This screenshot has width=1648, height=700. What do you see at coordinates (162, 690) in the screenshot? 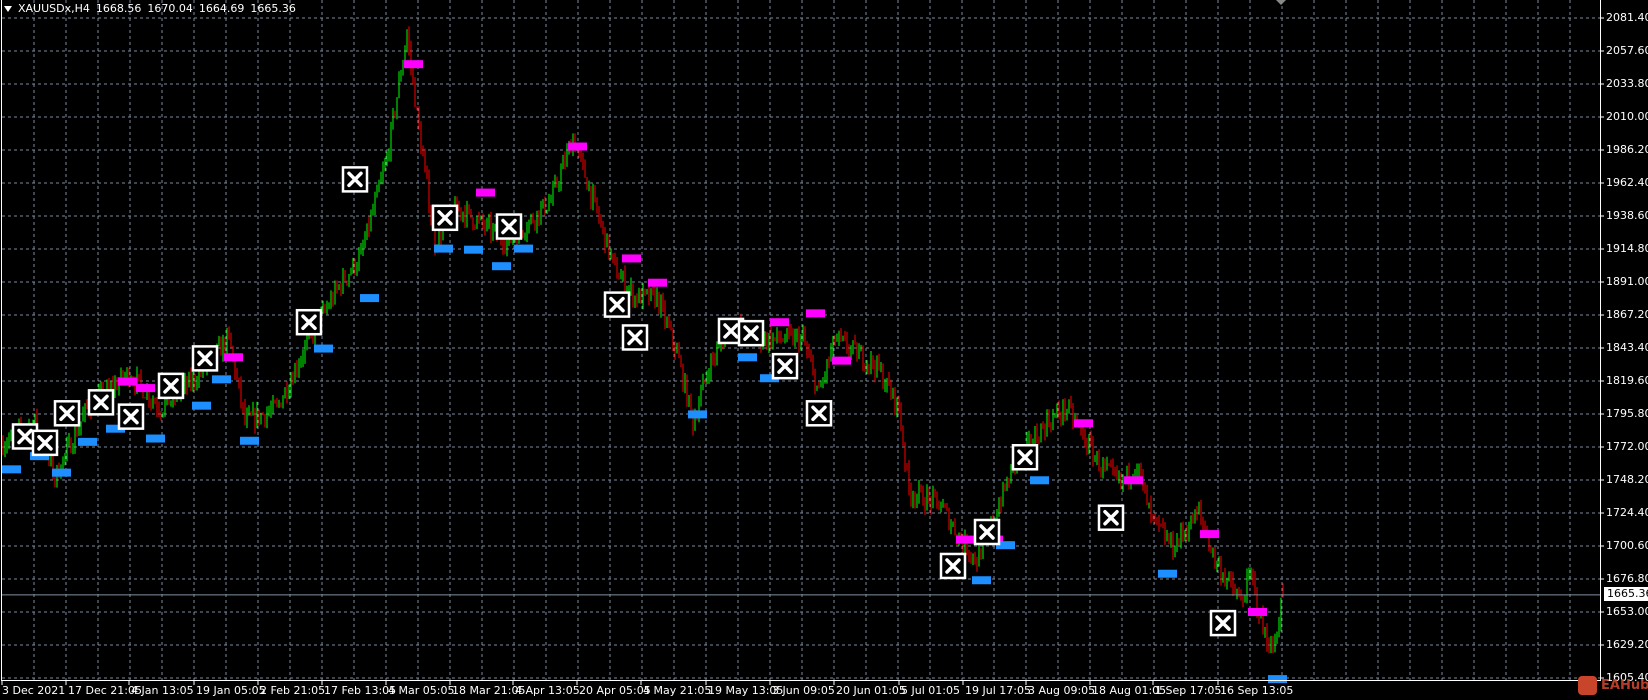
I see `time-tick-label: 4 Jan 13:05` at bounding box center [162, 690].